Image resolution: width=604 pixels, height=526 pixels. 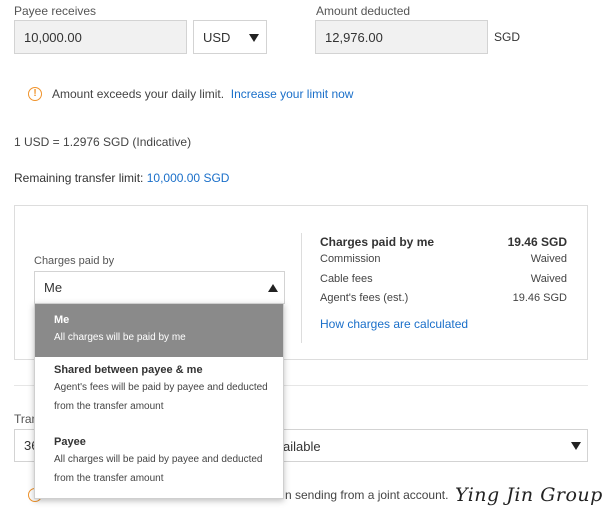 I want to click on payee-receives-label: Payee receives, so click(x=55, y=11).